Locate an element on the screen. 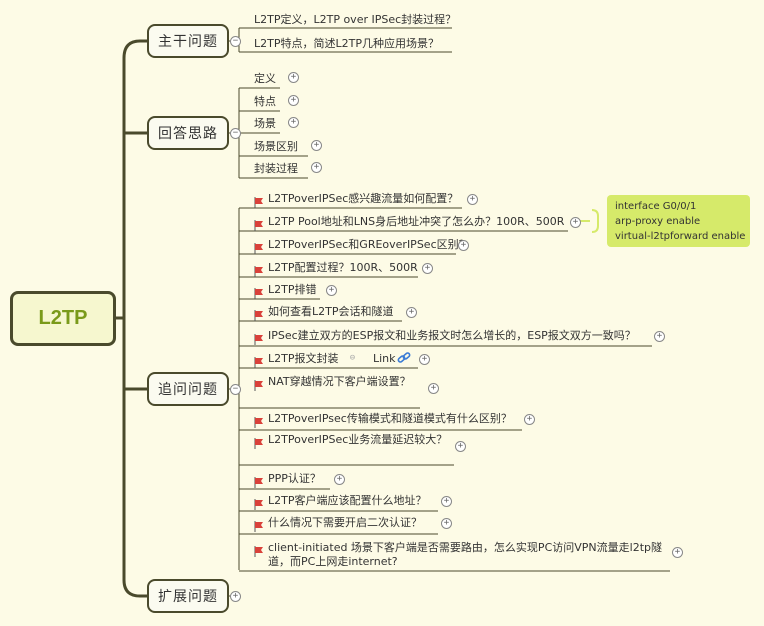 The image size is (764, 626). branch-label: 追问问题 is located at coordinates (188, 390).